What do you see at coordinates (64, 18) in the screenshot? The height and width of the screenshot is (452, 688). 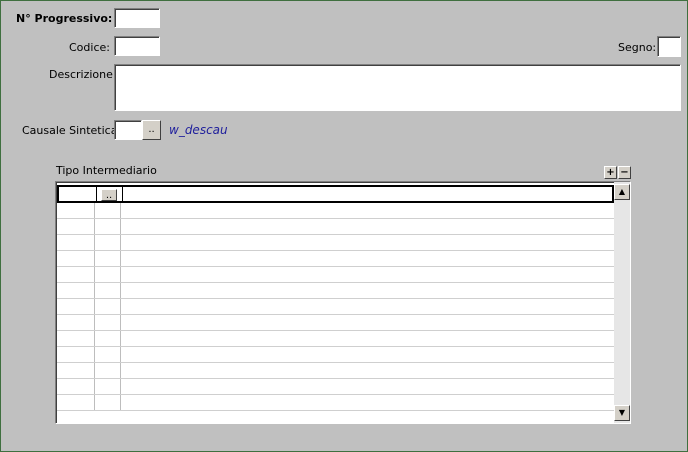 I see `progressivo-label: N° Progressivo:` at bounding box center [64, 18].